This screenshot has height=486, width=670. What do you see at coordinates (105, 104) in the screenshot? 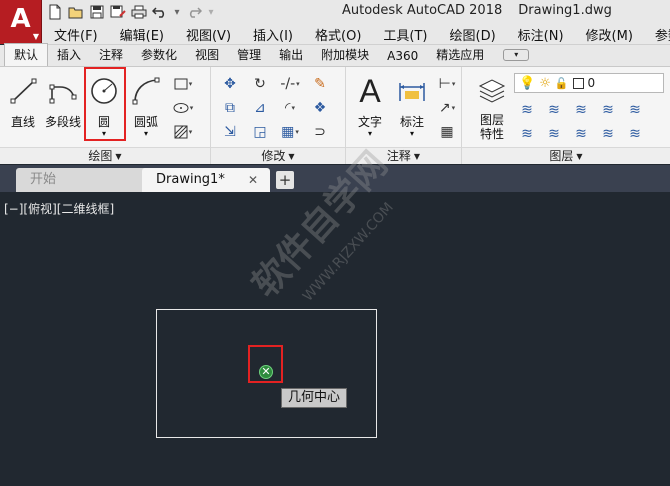
I see `circle-highlight-box` at bounding box center [105, 104].